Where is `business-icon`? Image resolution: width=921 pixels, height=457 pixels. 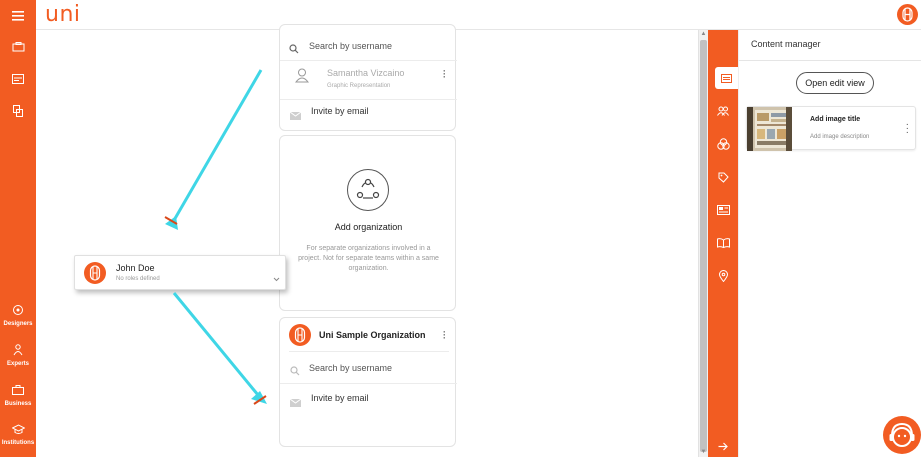 business-icon is located at coordinates (18, 390).